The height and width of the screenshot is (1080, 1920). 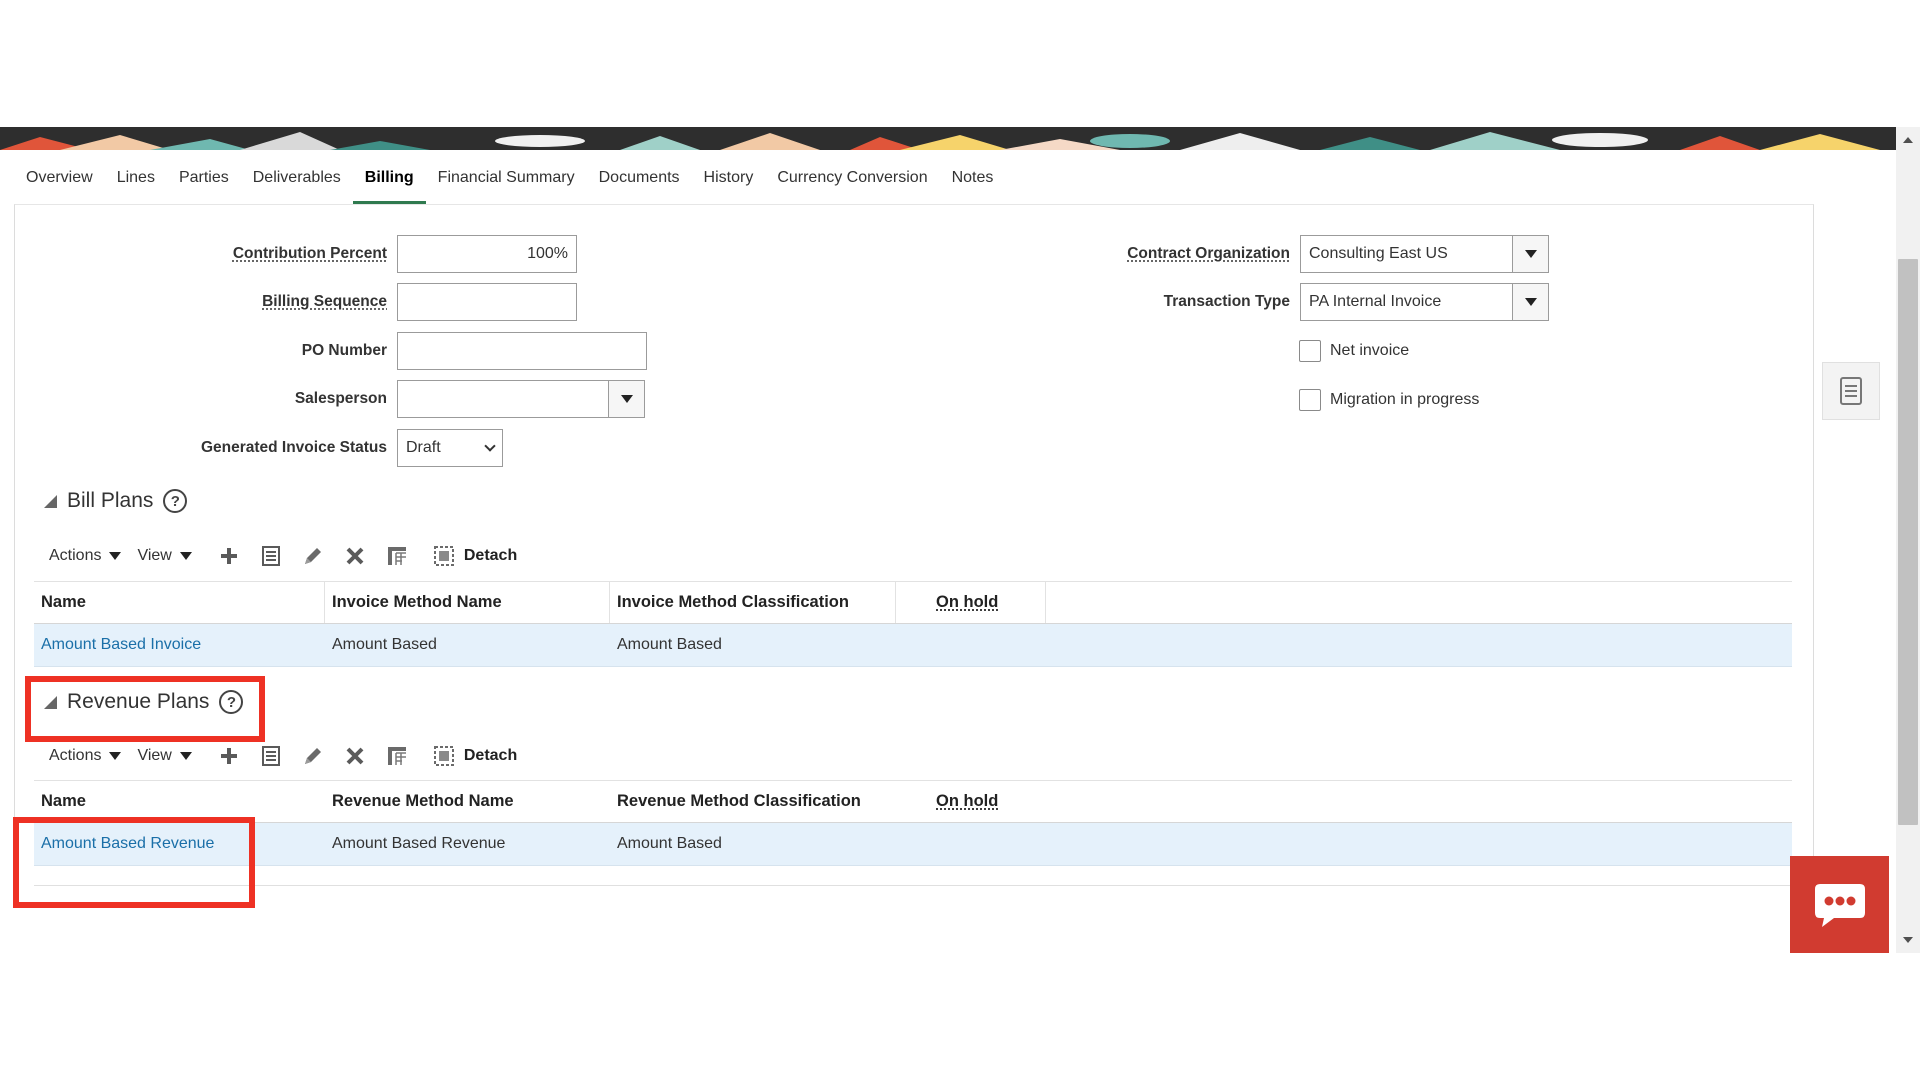 I want to click on vertical-scrollbar, so click(x=1908, y=540).